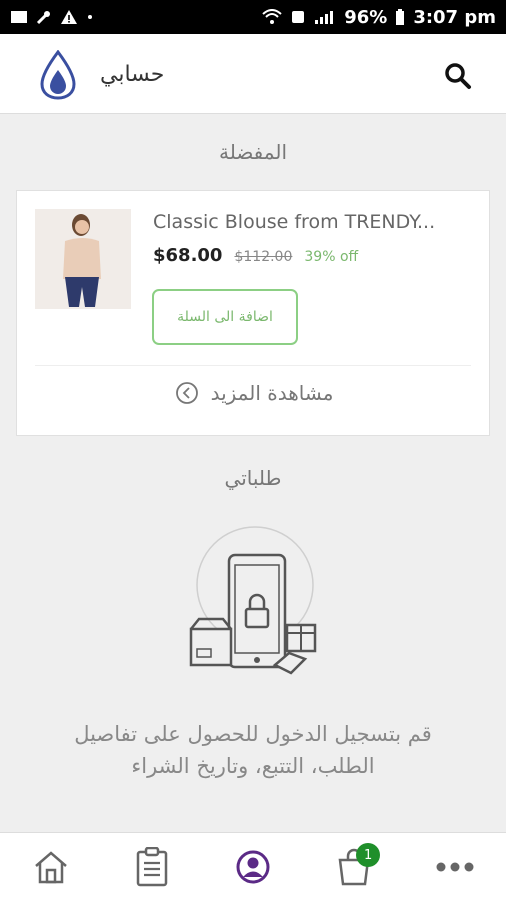  I want to click on login-prompt-line-2: الطلب، التتبع، وتاريخ الشراء, so click(253, 766).